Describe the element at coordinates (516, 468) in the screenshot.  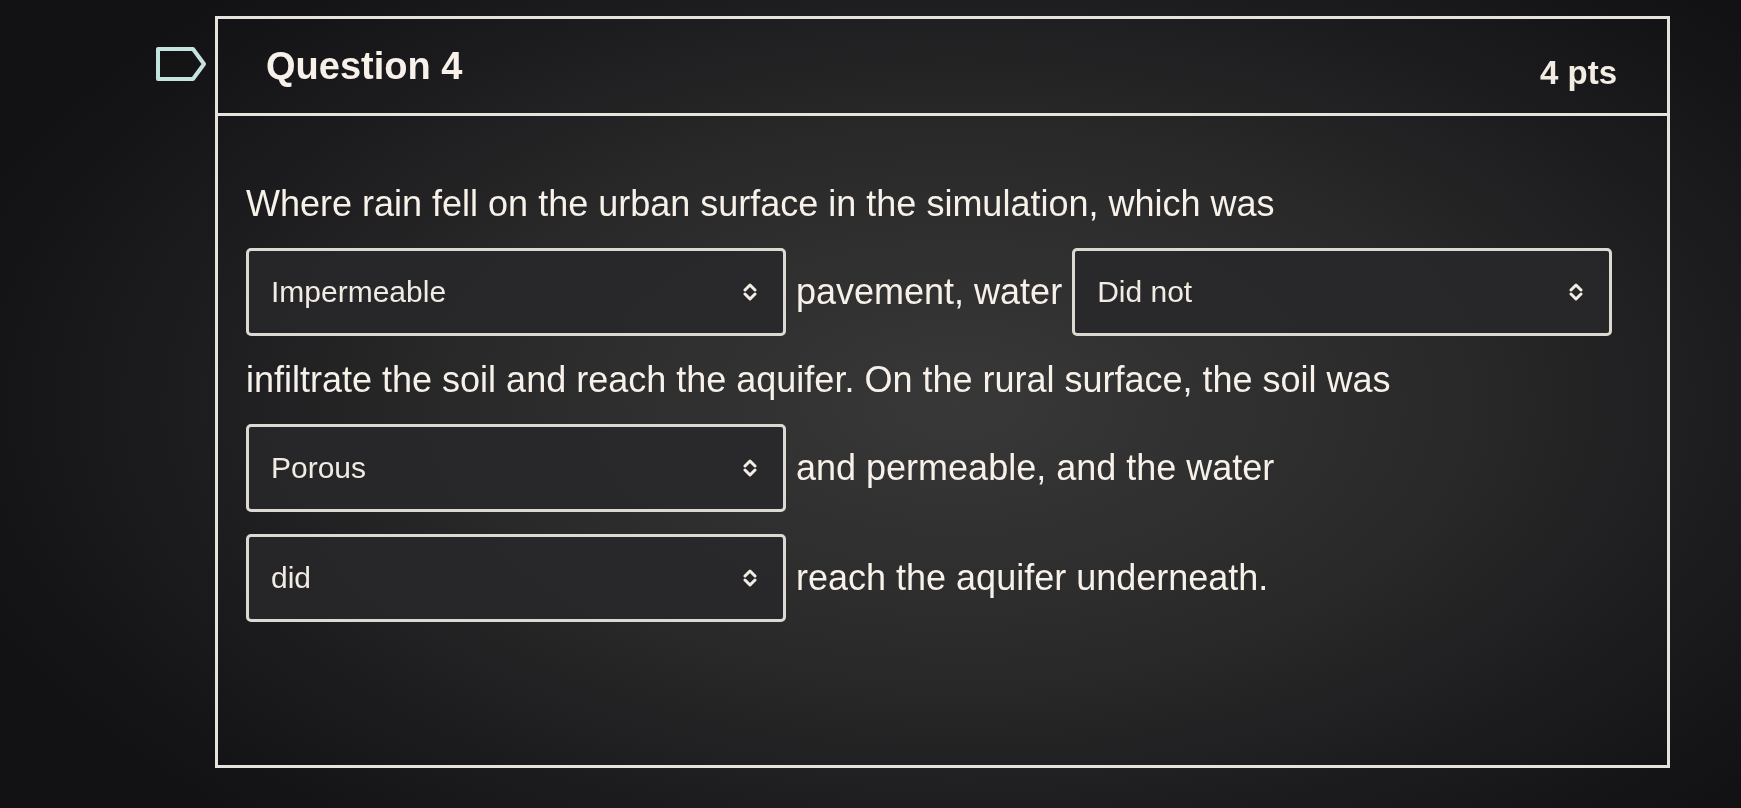
I see `answer-dropdown: Porous` at that location.